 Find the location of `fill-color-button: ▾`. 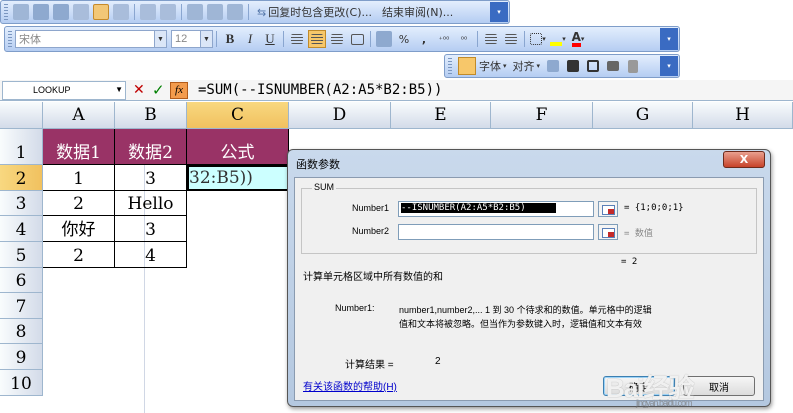

fill-color-button: ▾ is located at coordinates (558, 39).